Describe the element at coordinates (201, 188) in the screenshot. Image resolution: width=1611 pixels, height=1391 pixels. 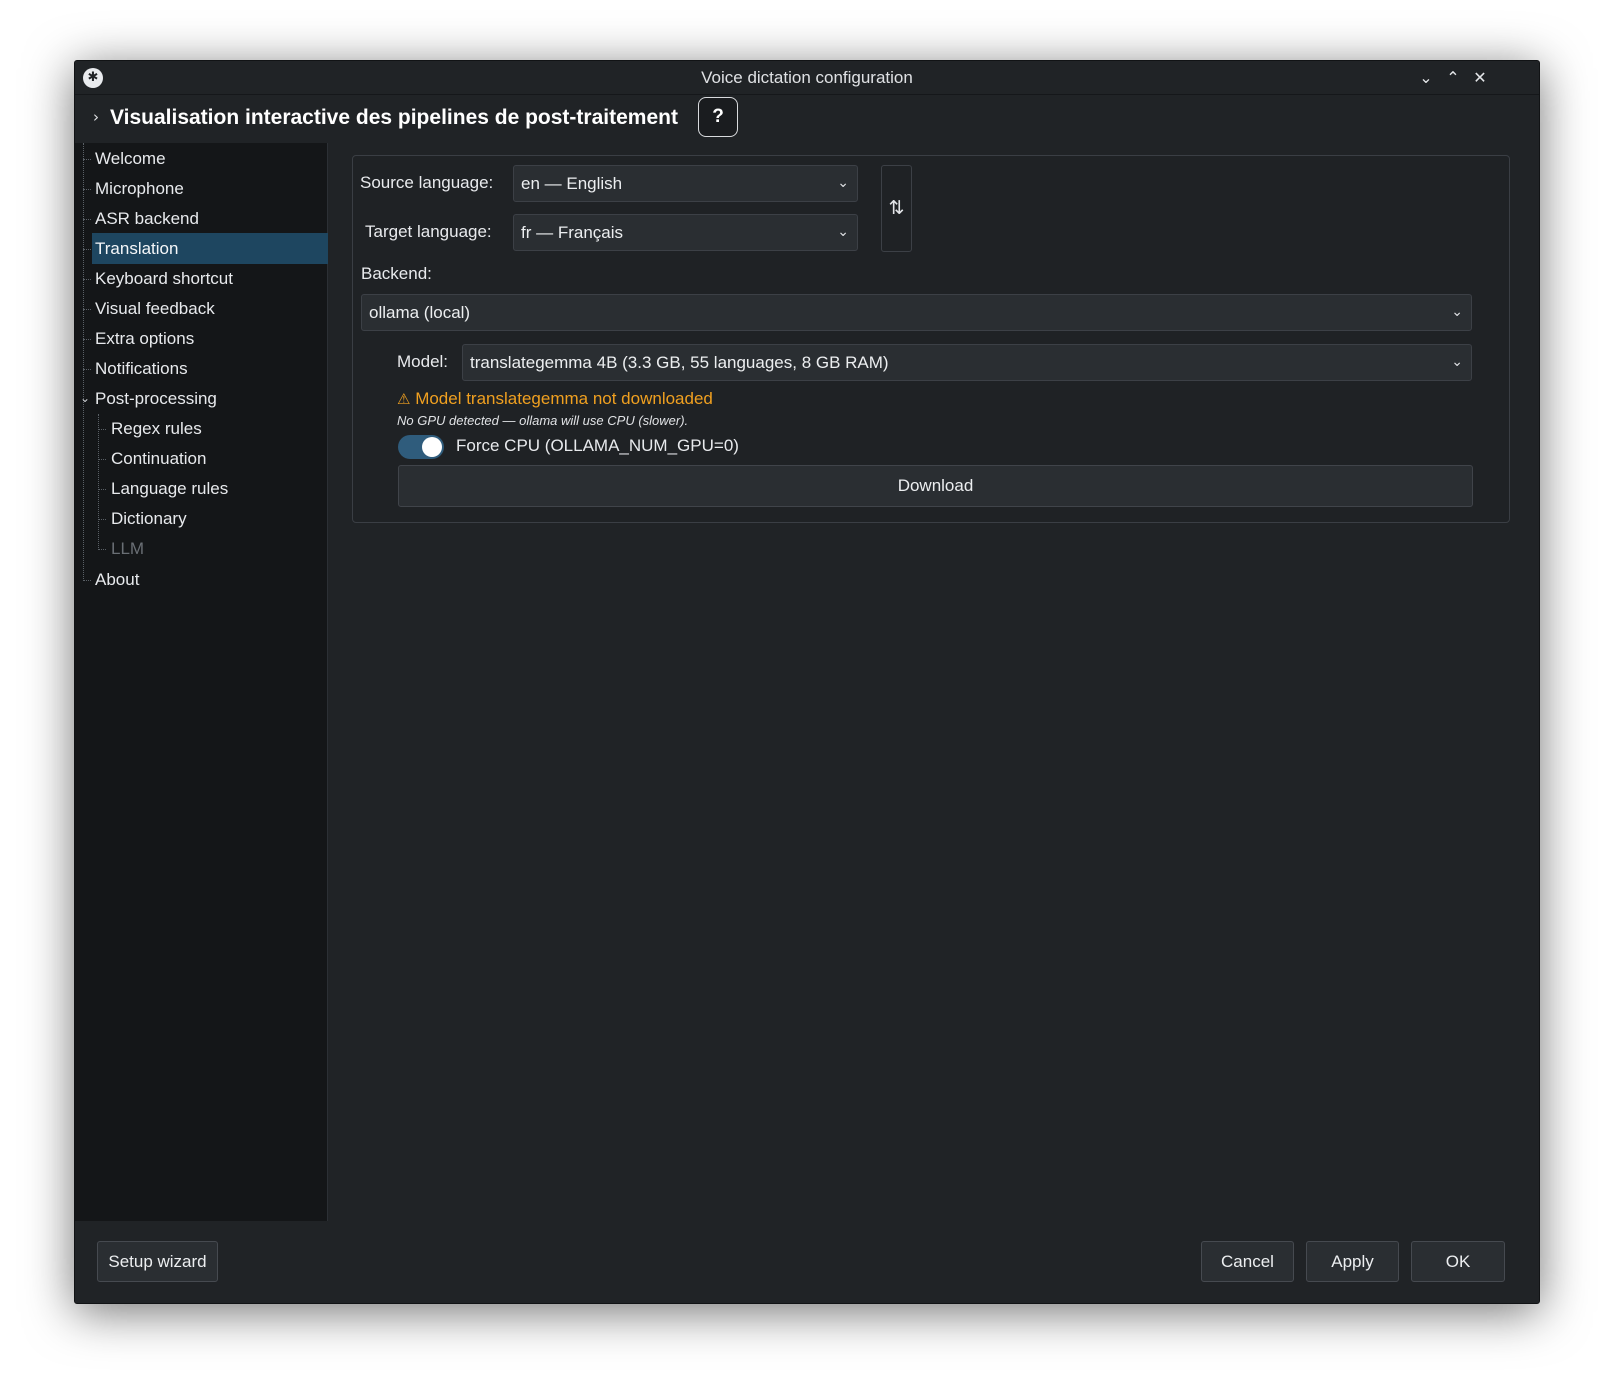
I see `sidebar-item-microphone: Microphone` at that location.